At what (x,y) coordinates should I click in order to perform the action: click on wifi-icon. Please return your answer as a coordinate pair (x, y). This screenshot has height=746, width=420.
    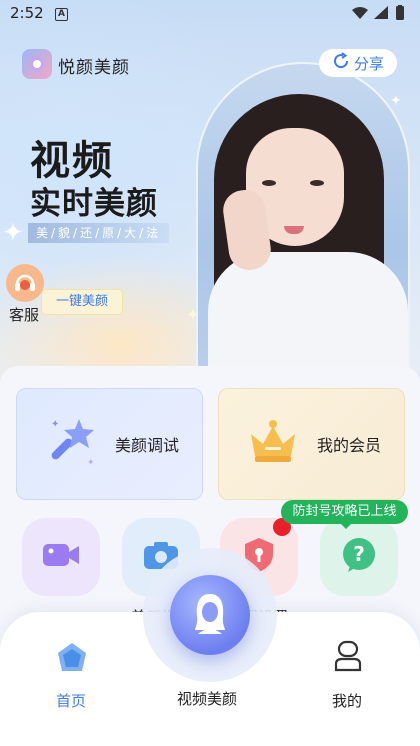
    Looking at the image, I should click on (360, 13).